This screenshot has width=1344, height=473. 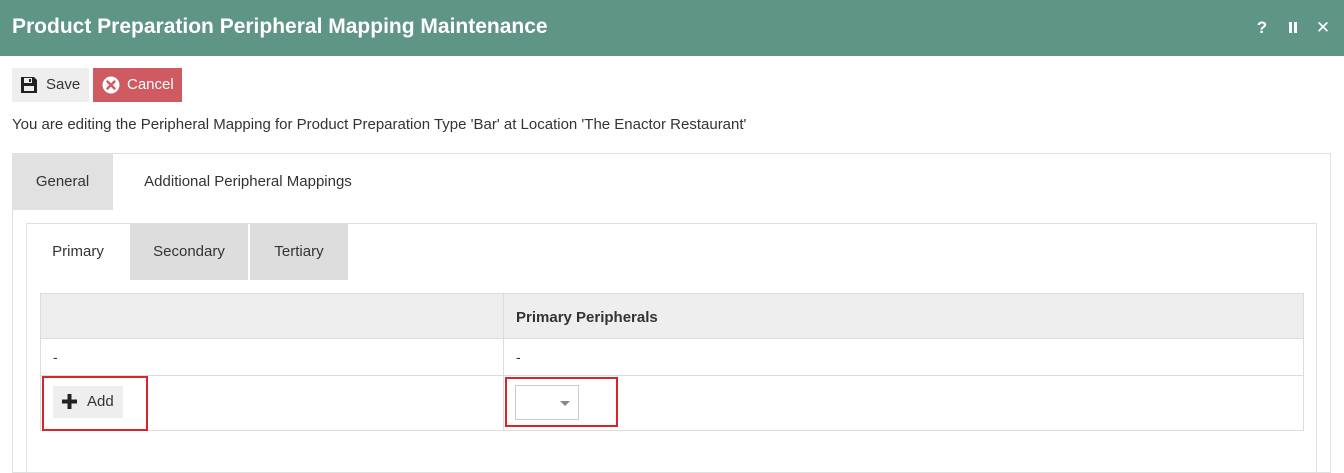 I want to click on close-icon: ✕, so click(x=1323, y=28).